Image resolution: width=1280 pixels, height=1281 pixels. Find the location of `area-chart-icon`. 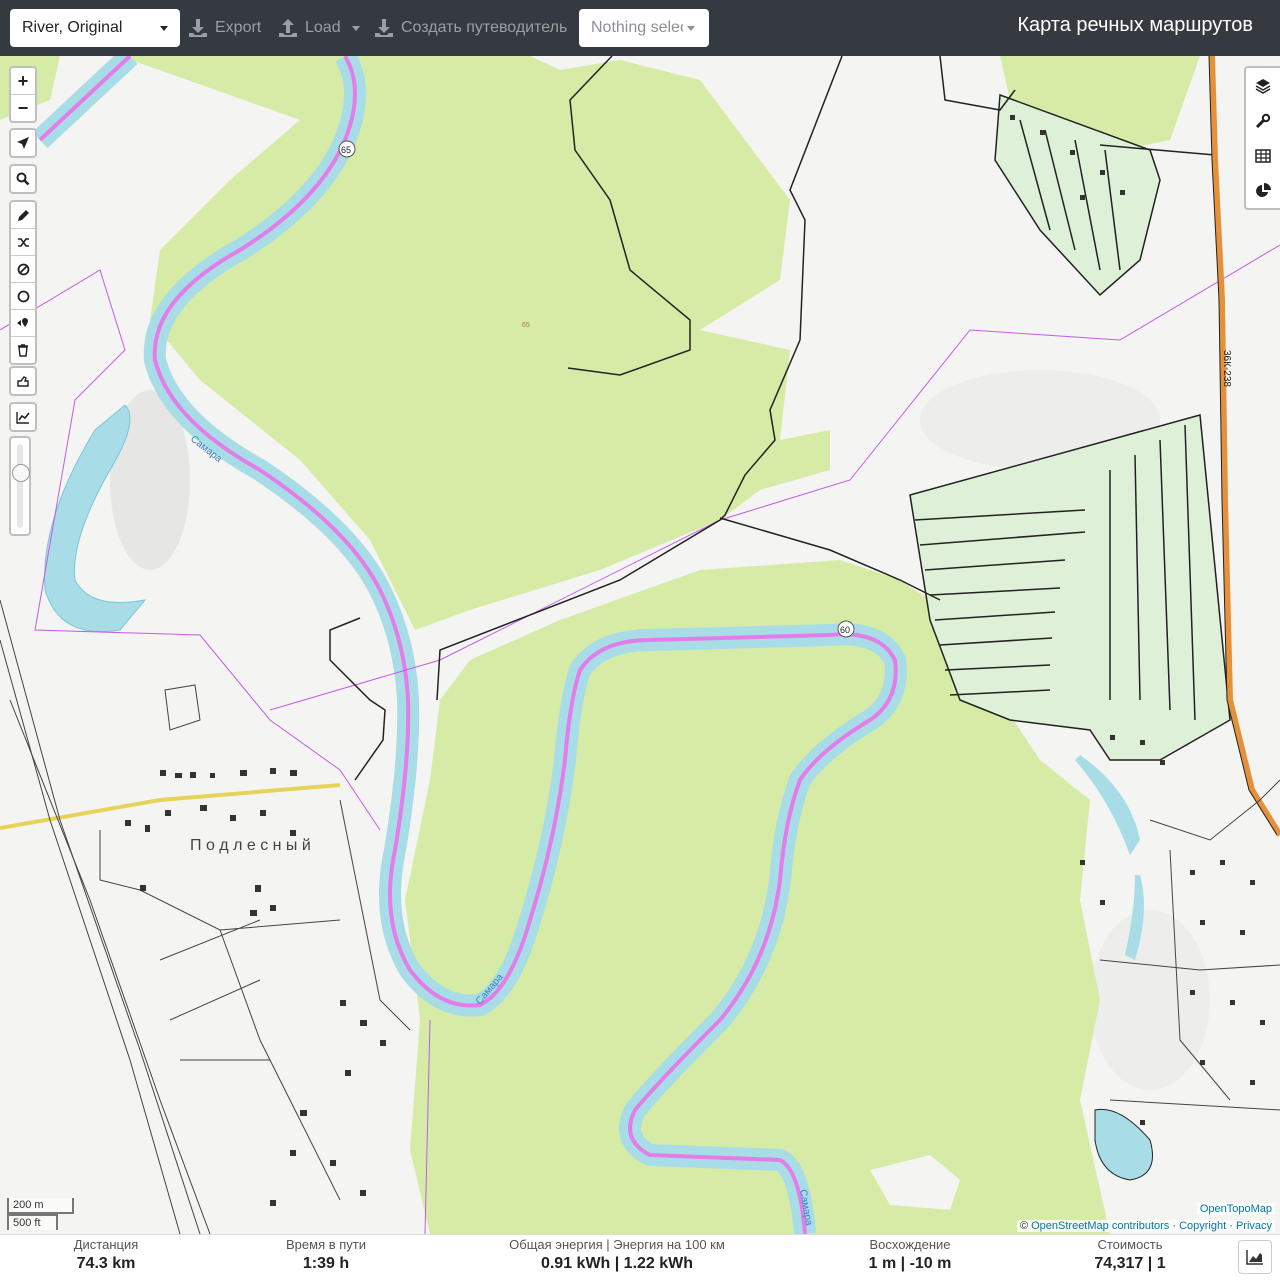

area-chart-icon is located at coordinates (1254, 1257).